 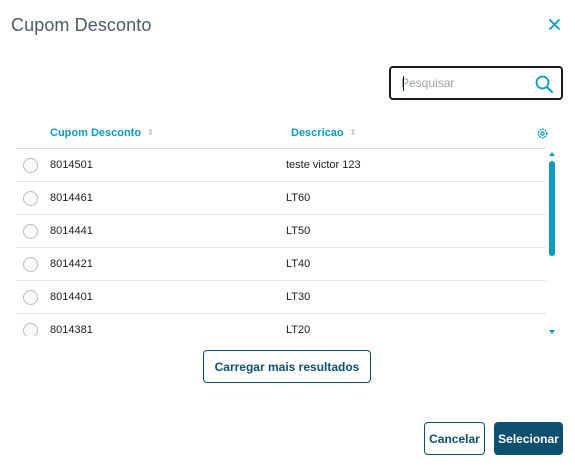 What do you see at coordinates (71, 165) in the screenshot?
I see `cell-code: 8014501` at bounding box center [71, 165].